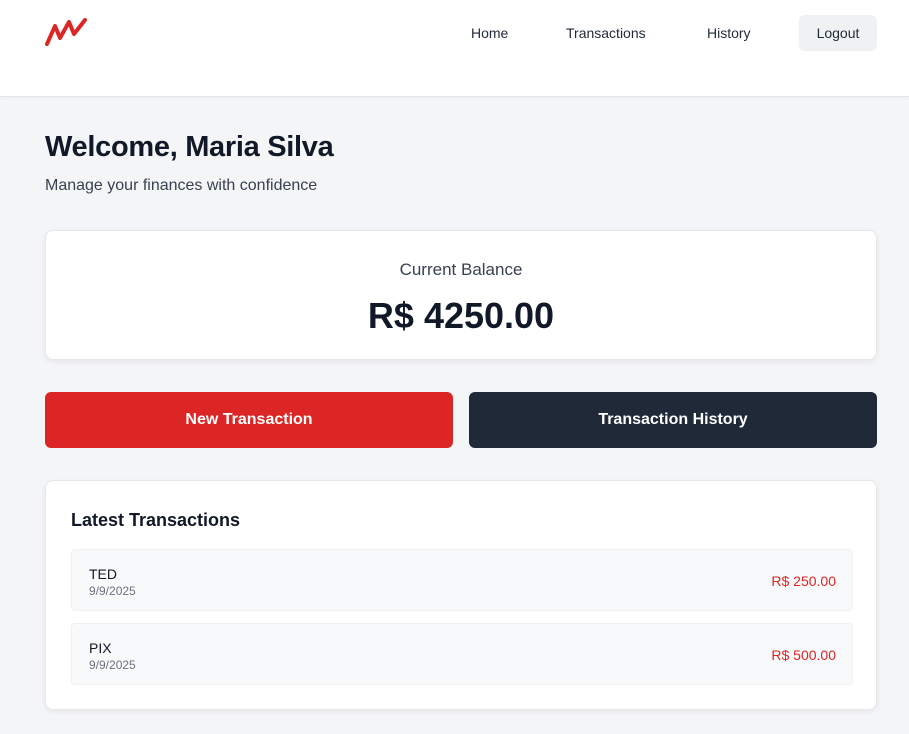 The image size is (909, 734). Describe the element at coordinates (181, 185) in the screenshot. I see `page-subtitle: Manage your finances with confidence` at that location.